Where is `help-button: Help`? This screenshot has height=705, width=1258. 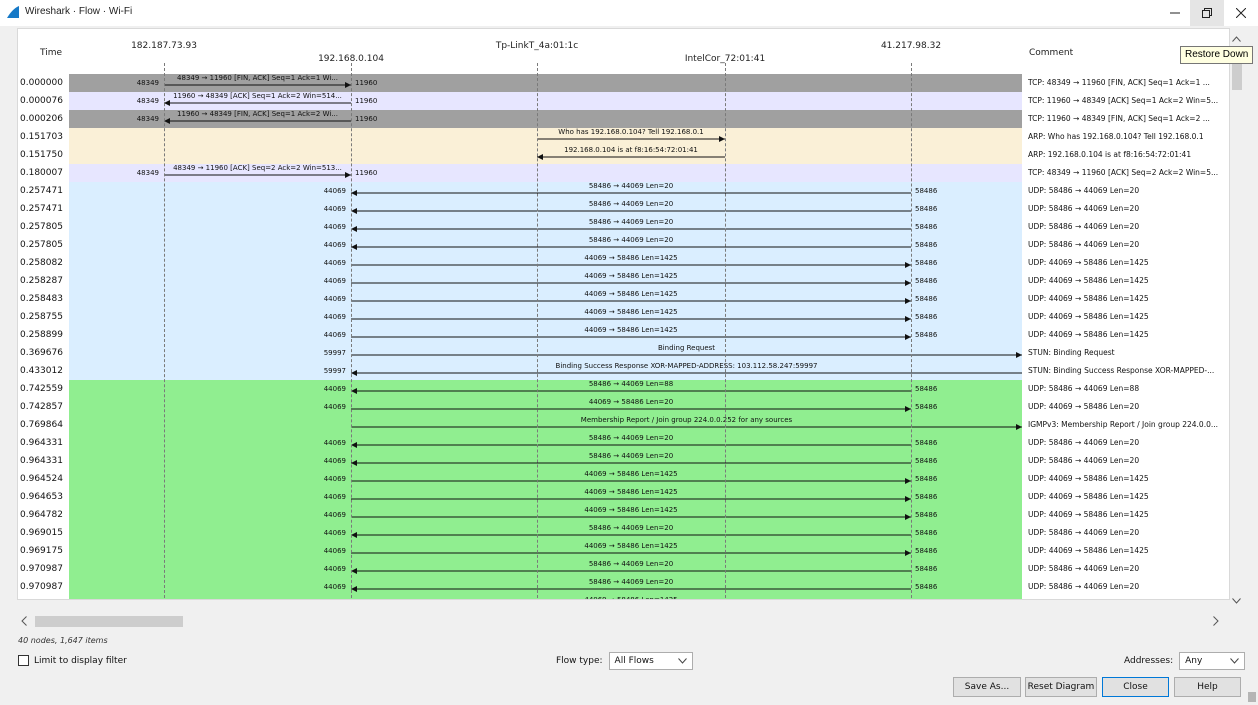 help-button: Help is located at coordinates (1207, 687).